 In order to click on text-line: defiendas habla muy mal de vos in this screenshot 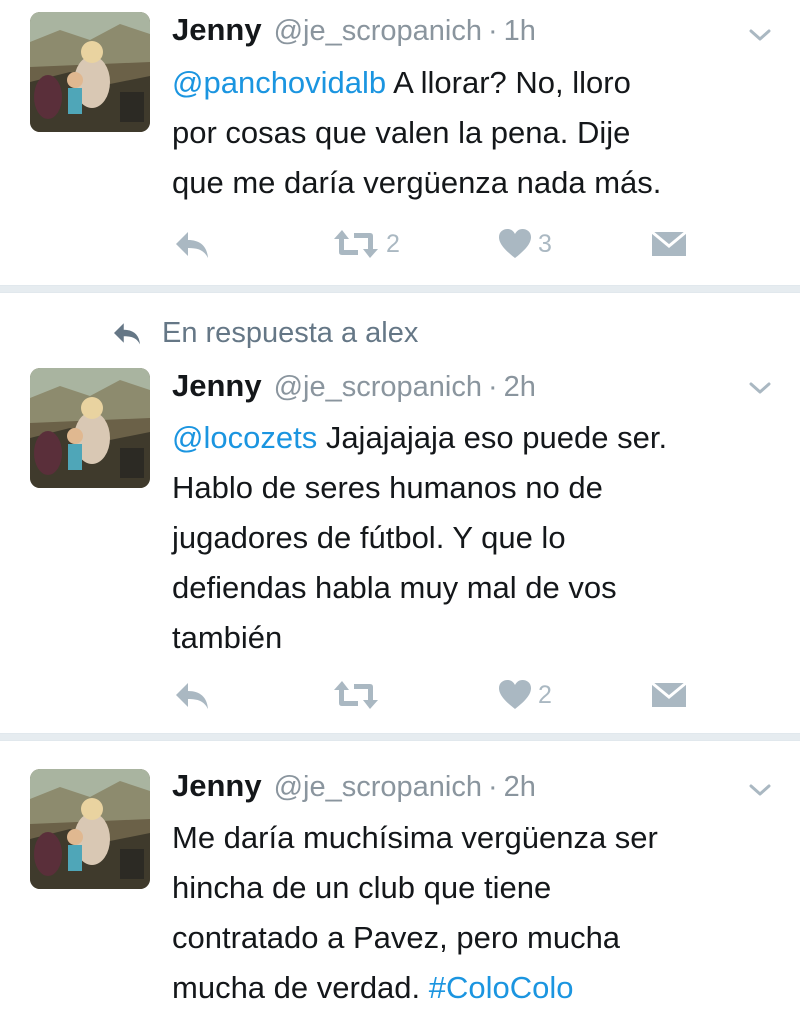, I will do `click(394, 587)`.